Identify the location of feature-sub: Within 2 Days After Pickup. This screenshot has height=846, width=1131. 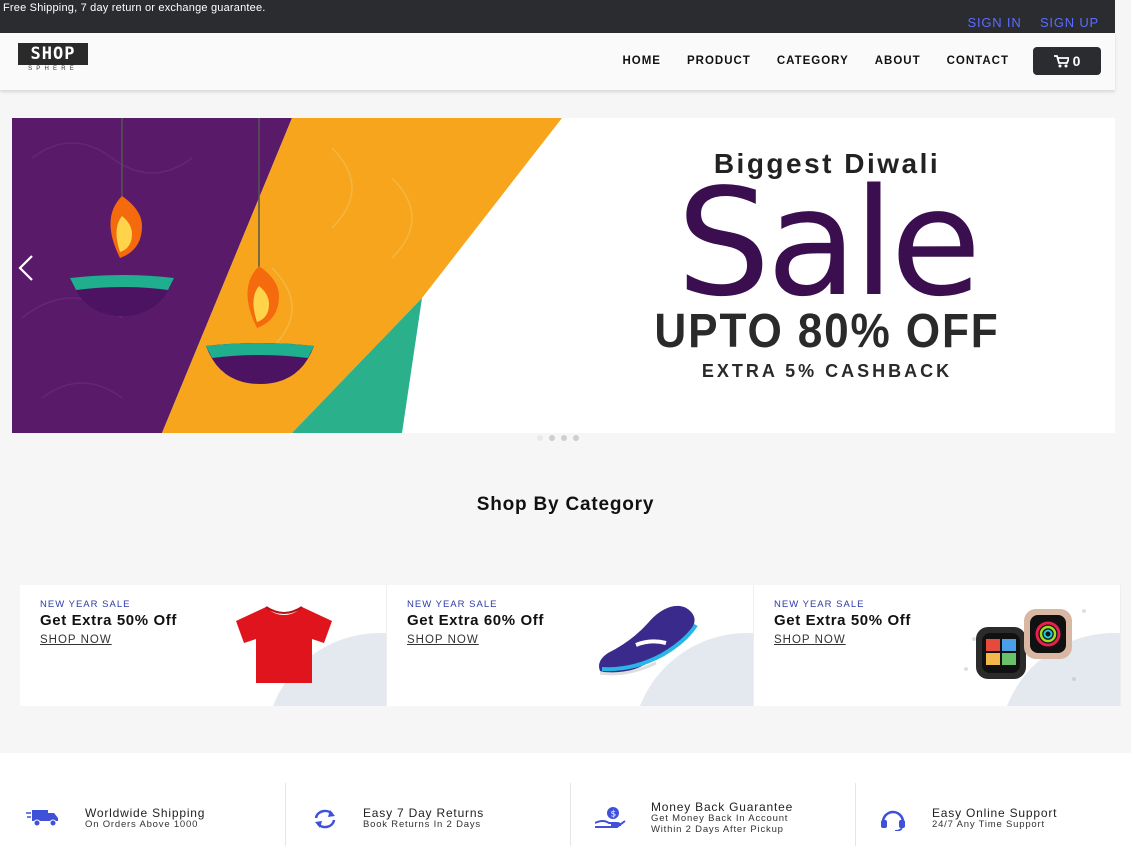
(717, 829).